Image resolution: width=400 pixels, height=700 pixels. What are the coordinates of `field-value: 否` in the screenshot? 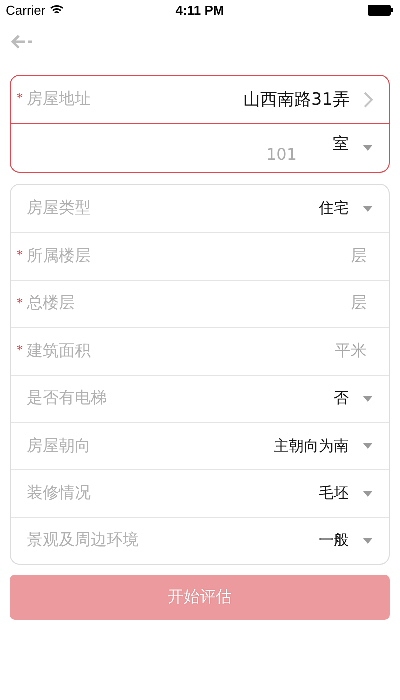 It's located at (341, 398).